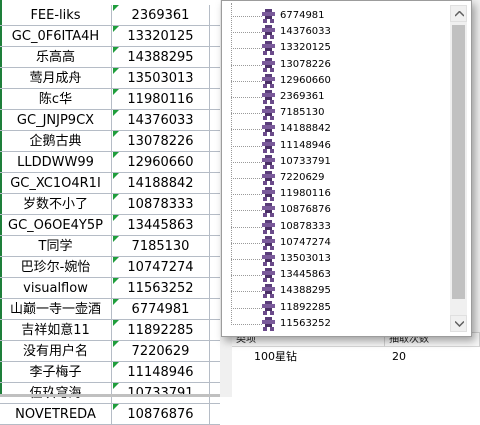 The height and width of the screenshot is (425, 480). I want to click on name-cell: 莺月成舟, so click(56, 78).